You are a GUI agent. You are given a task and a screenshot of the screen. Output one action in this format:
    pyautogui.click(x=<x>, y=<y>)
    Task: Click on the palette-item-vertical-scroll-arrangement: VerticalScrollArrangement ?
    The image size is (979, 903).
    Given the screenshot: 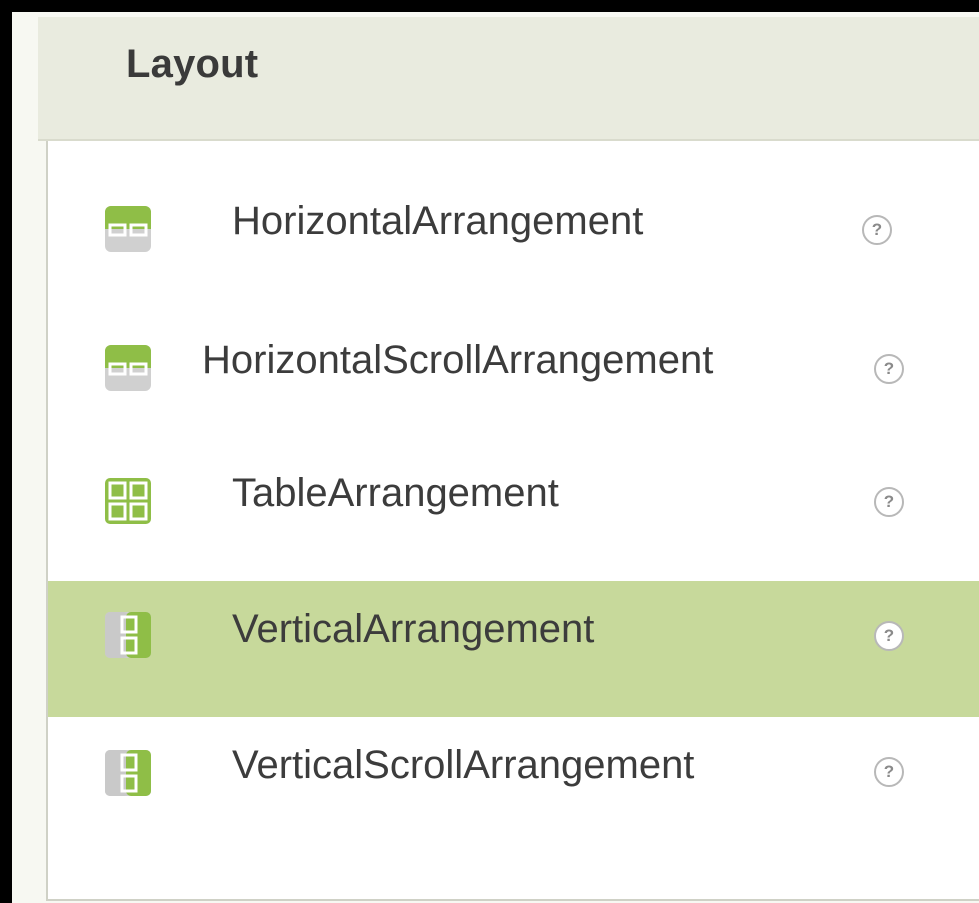 What is the action you would take?
    pyautogui.click(x=513, y=785)
    